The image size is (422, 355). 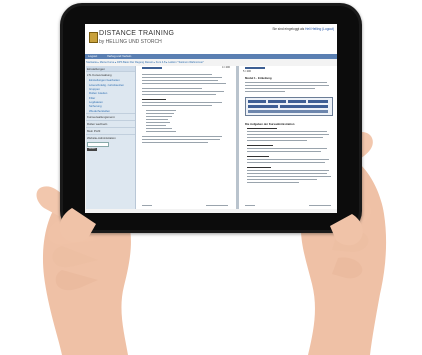 What do you see at coordinates (211, 227) in the screenshot?
I see `hand-thumbs` at bounding box center [211, 227].